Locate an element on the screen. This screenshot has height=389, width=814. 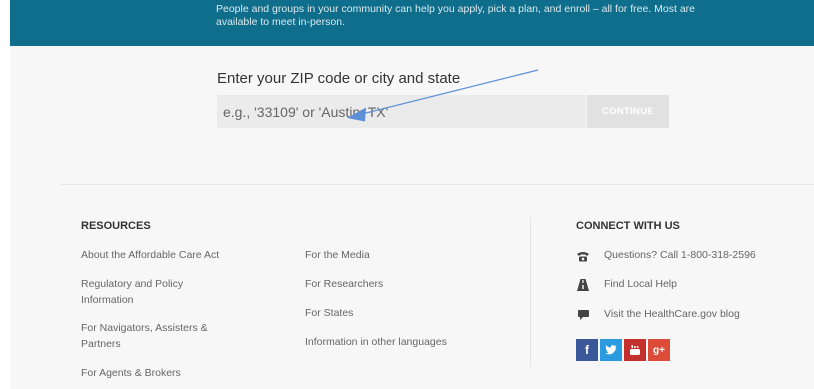
road-icon is located at coordinates (583, 285).